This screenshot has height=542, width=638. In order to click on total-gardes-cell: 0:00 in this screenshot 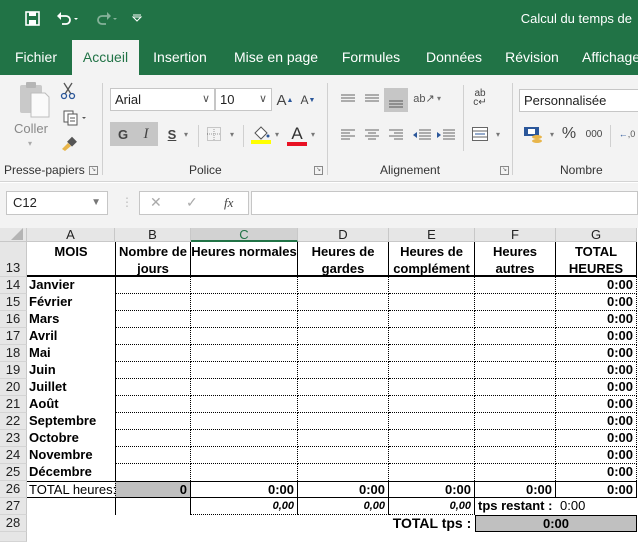, I will do `click(343, 489)`.